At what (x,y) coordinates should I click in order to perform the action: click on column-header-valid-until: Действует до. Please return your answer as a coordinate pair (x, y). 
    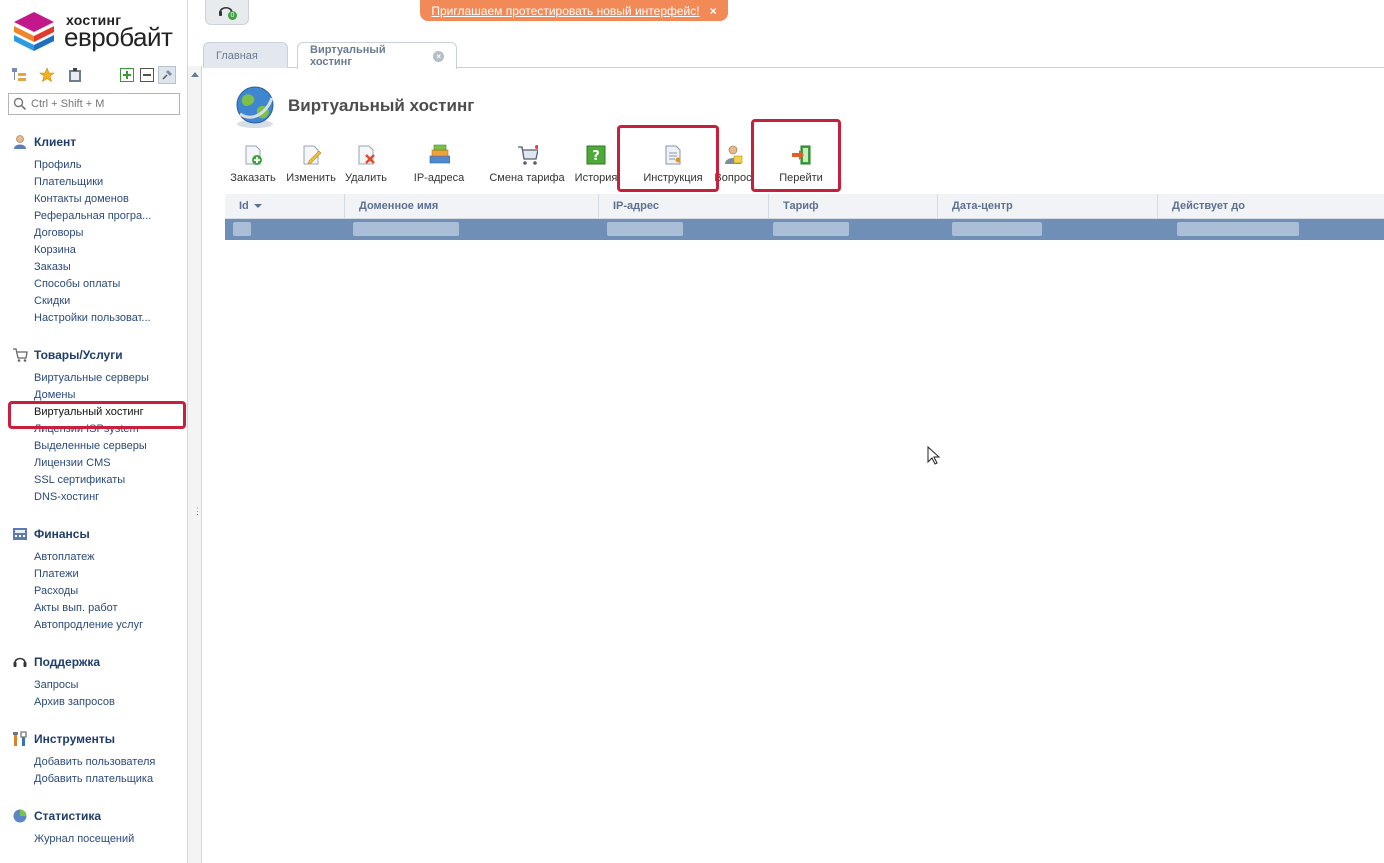
    Looking at the image, I should click on (1271, 206).